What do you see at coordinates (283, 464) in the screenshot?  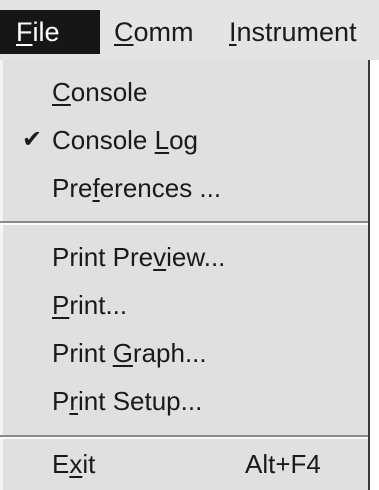 I see `menu-item-exit-shortcut: Alt+F4` at bounding box center [283, 464].